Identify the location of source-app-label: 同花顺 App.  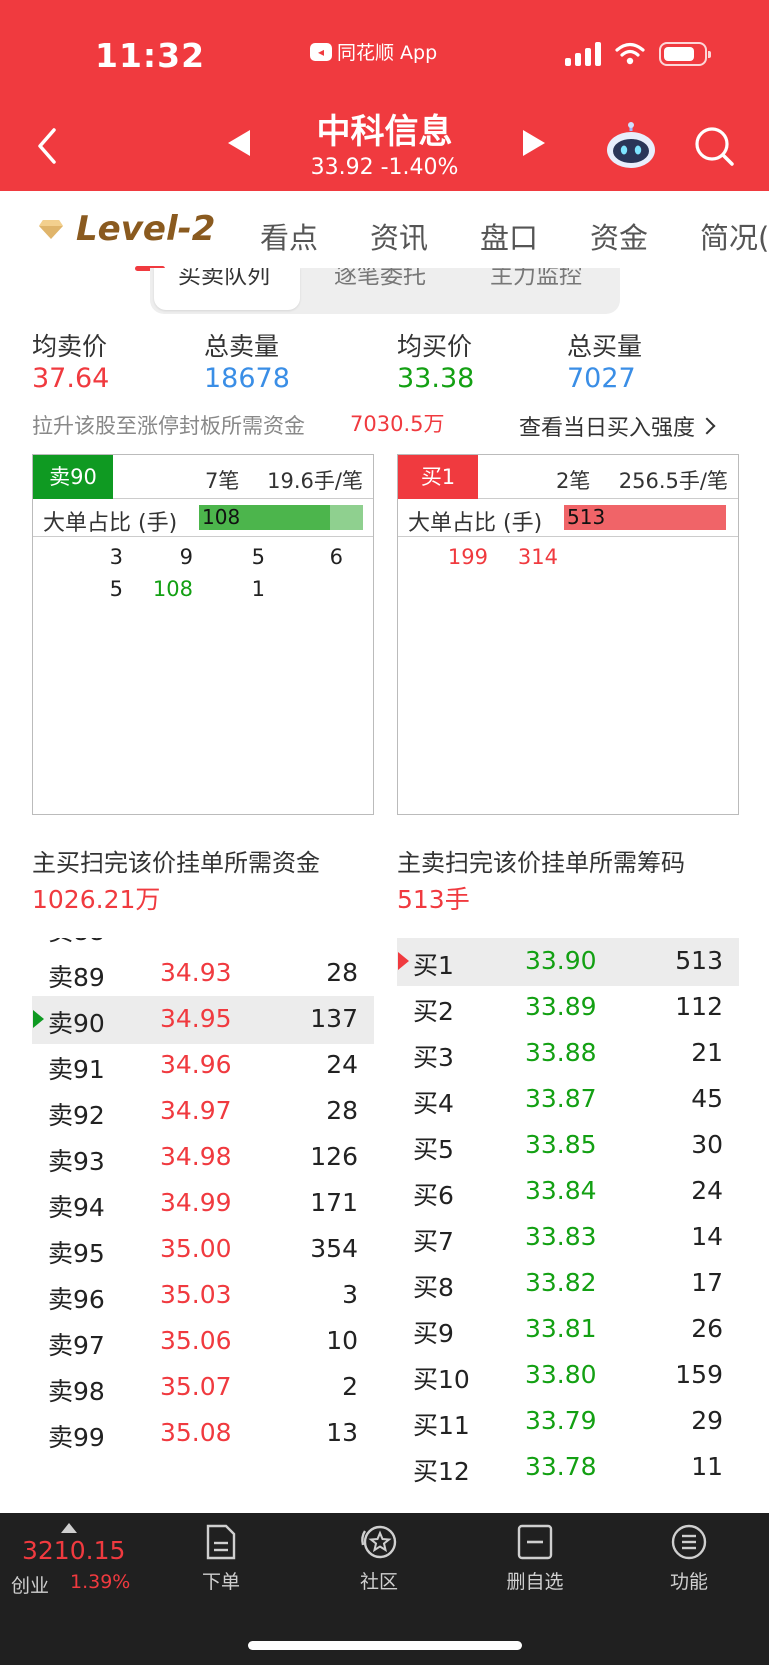
(387, 53).